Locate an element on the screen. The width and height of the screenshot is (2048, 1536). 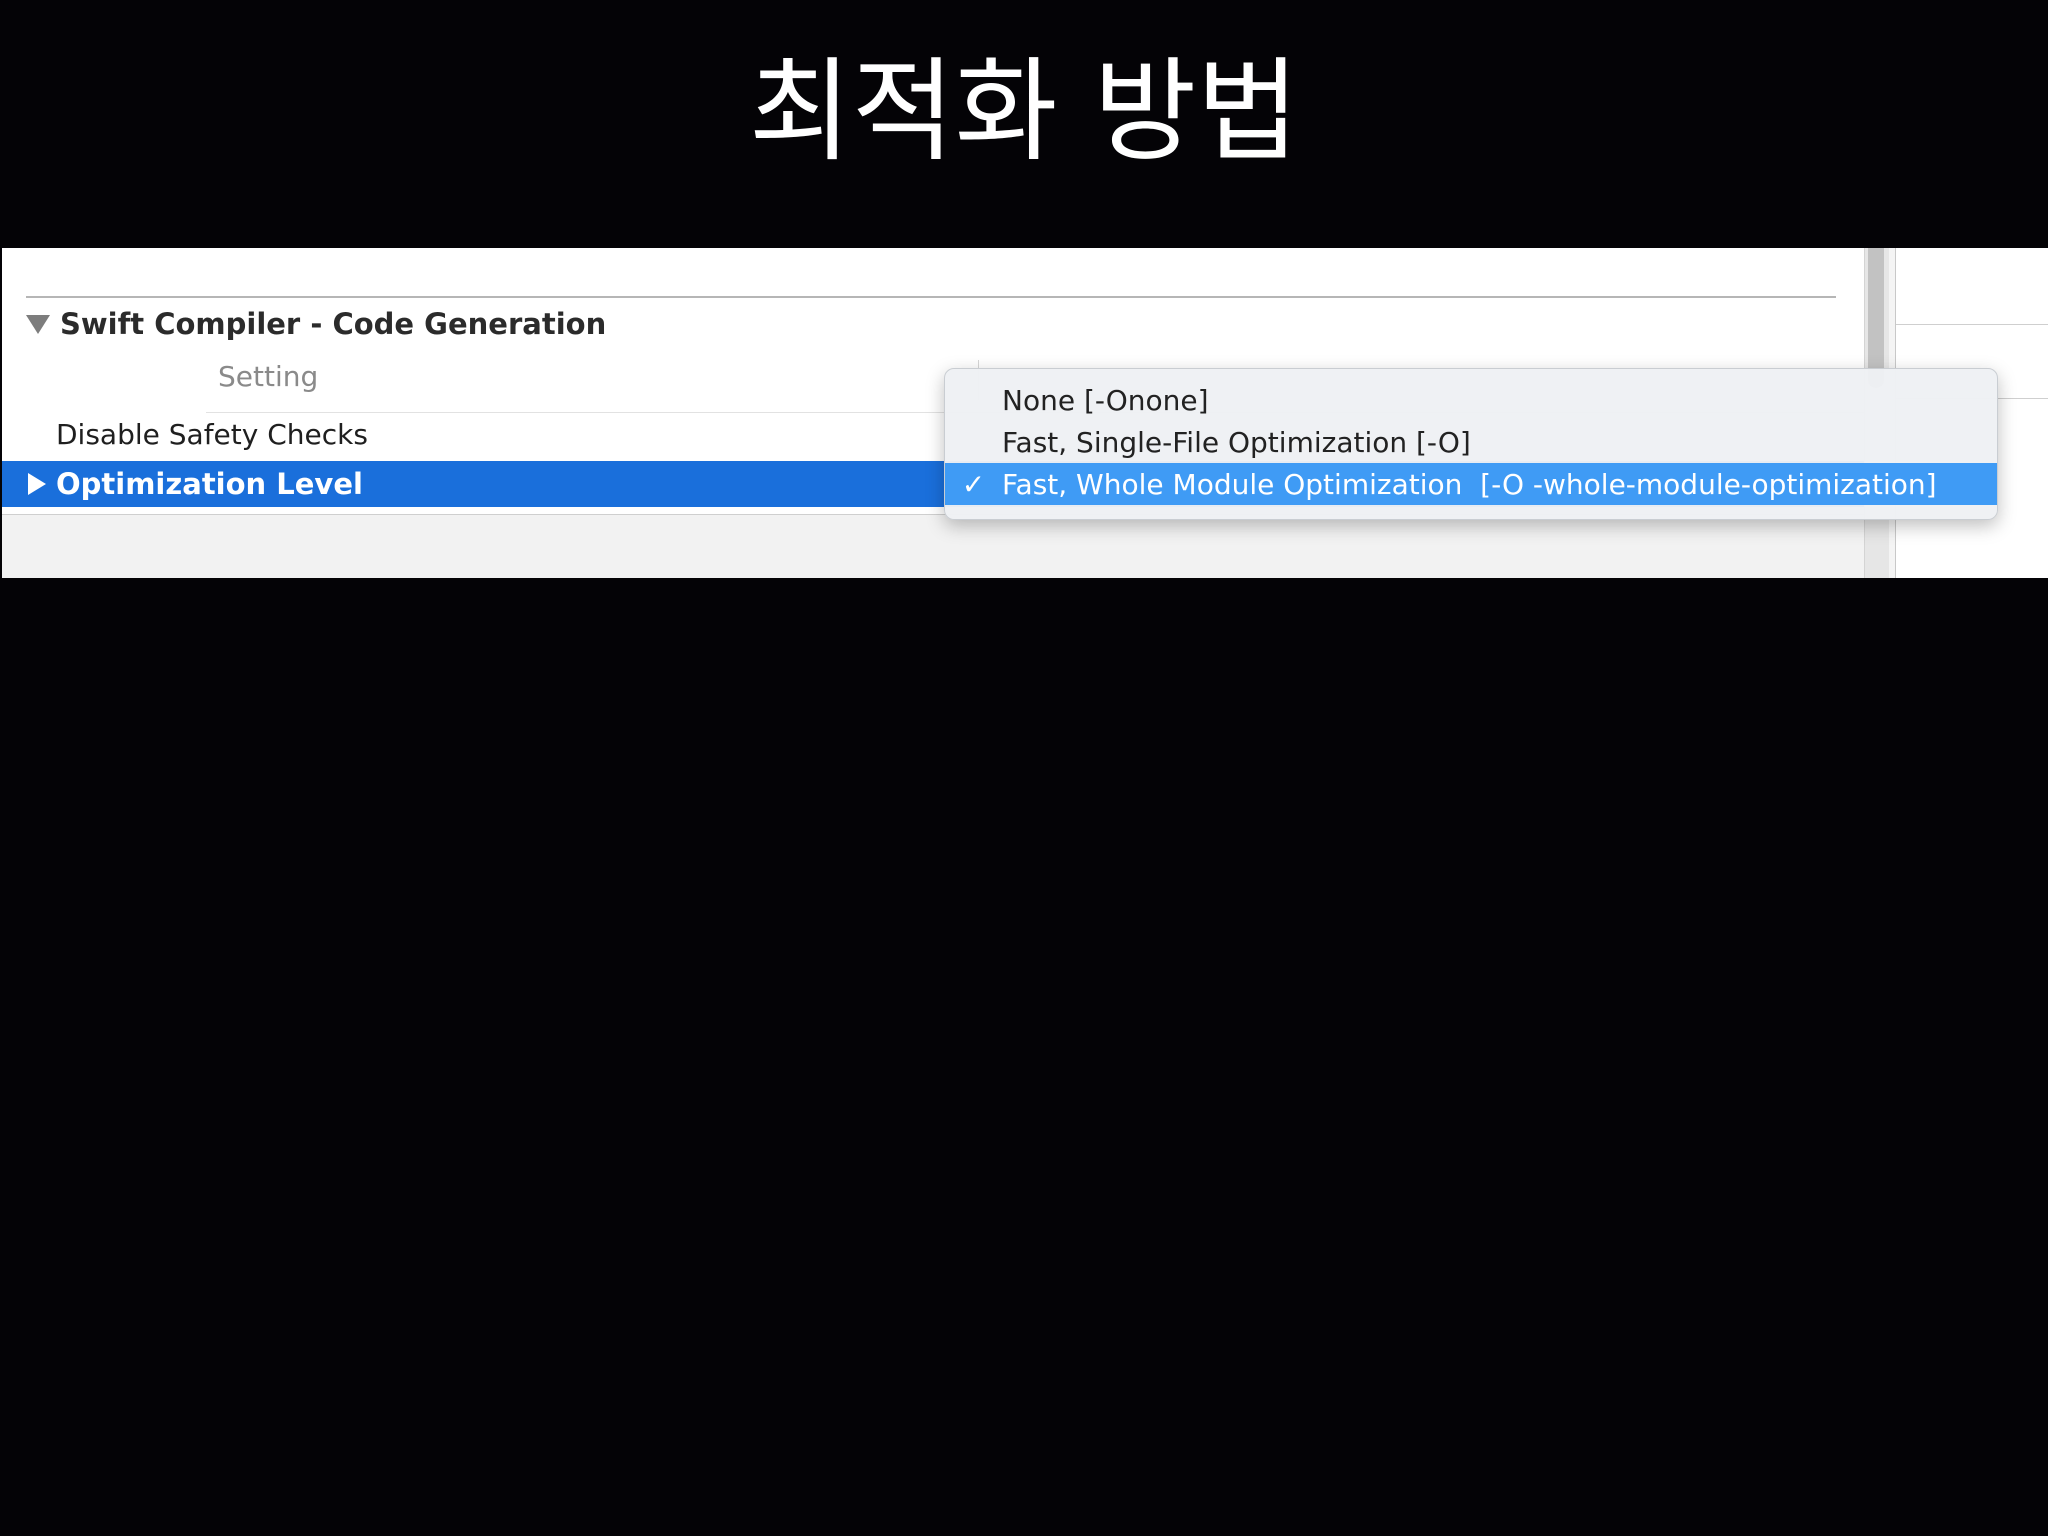
disclosure-triangle-right-icon is located at coordinates (37, 484).